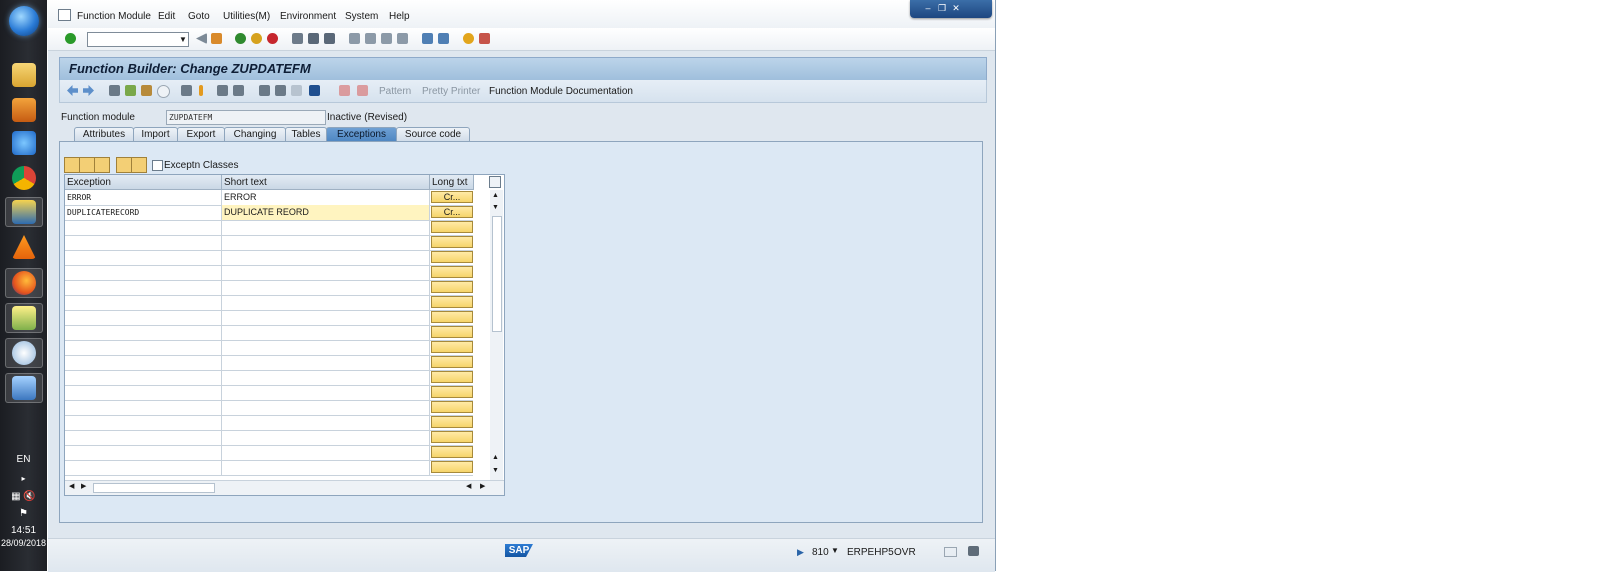 The width and height of the screenshot is (1600, 572). I want to click on vertical-scroll-thumb, so click(497, 274).